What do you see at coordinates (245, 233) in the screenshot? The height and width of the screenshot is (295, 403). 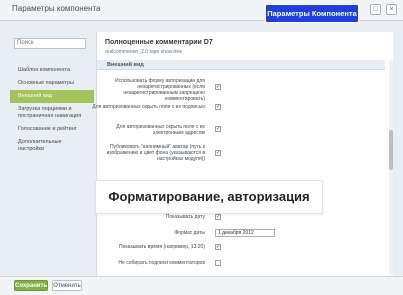 I see `date-format-select: 1 декабря 2012` at bounding box center [245, 233].